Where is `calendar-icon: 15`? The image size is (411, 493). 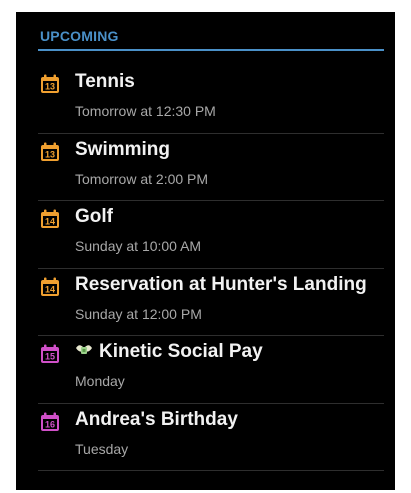 calendar-icon: 15 is located at coordinates (50, 354).